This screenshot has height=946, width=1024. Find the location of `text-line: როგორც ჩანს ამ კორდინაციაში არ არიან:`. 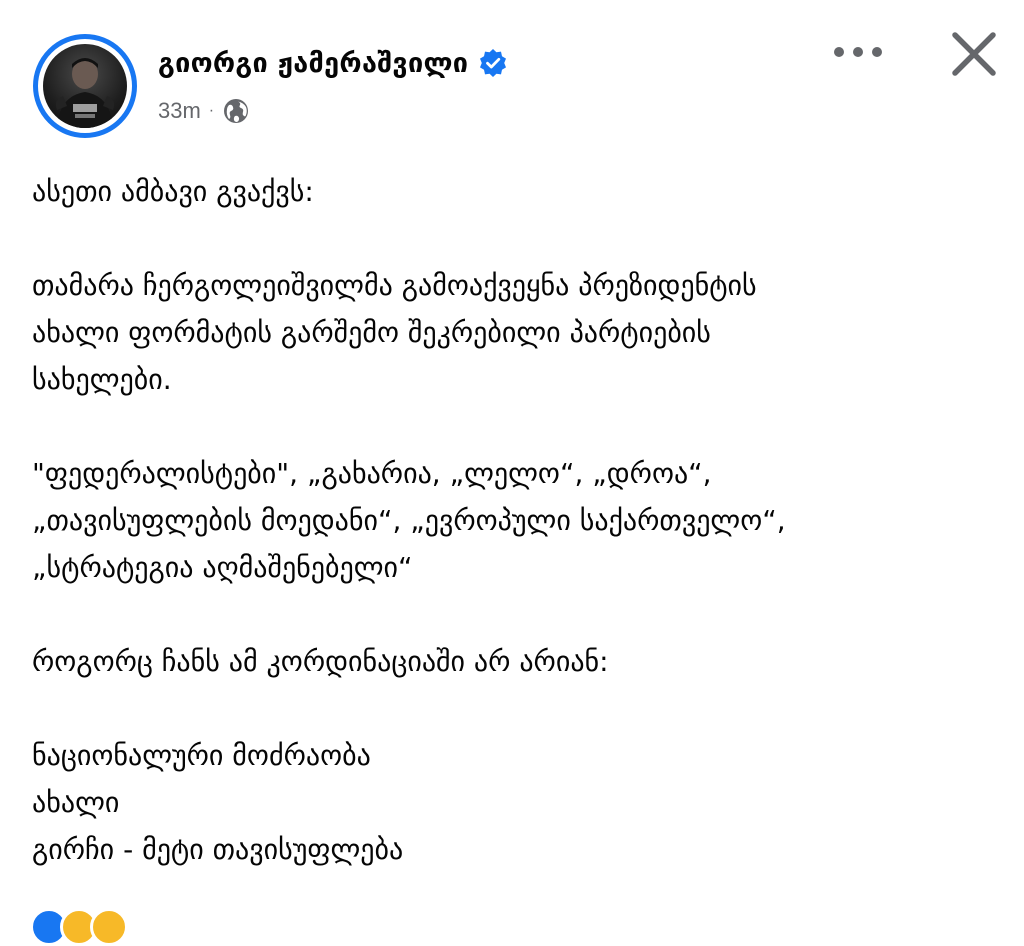

text-line: როგორც ჩანს ამ კორდინაციაში არ არიან: is located at coordinates (320, 661).